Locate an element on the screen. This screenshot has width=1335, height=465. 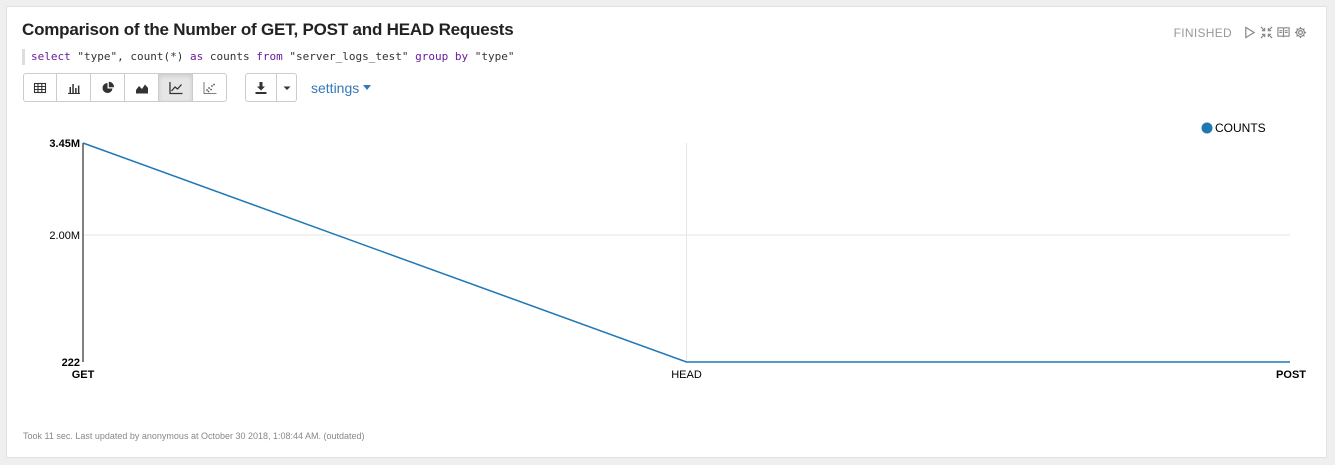
y-tick-label: 3.45M is located at coordinates (64, 144).